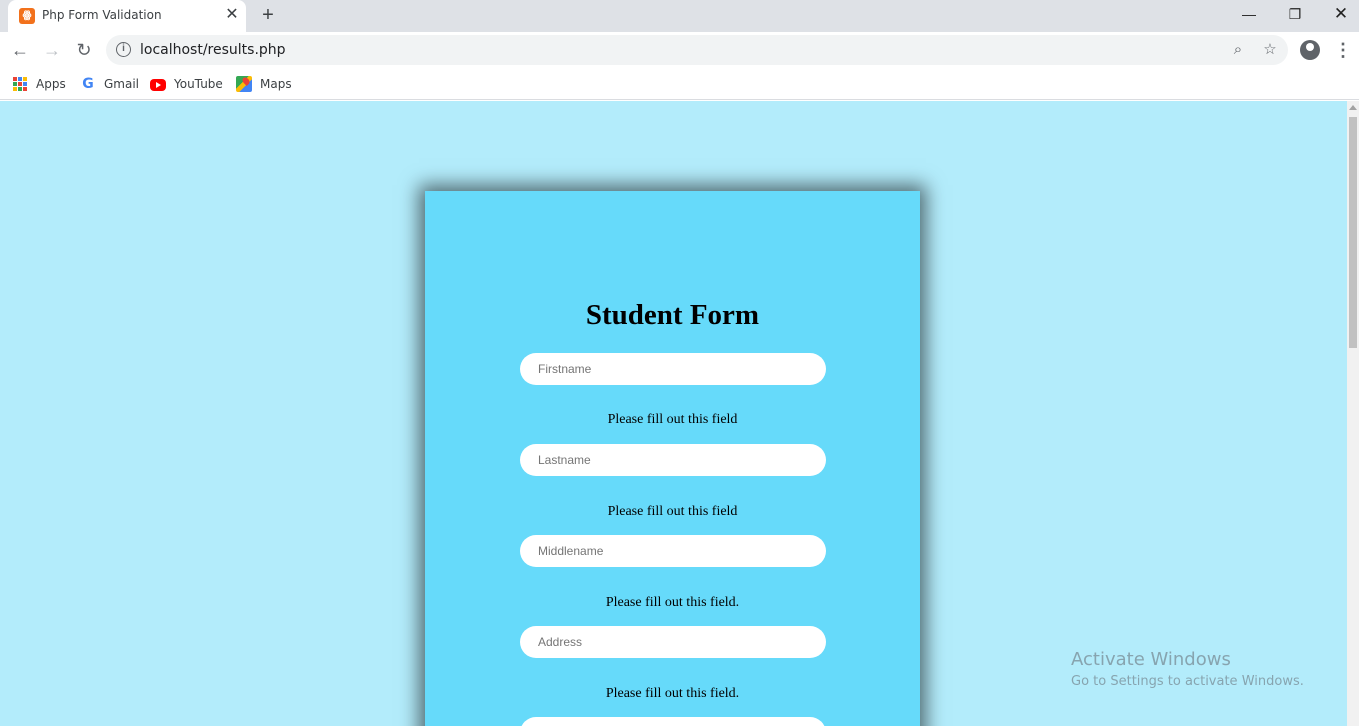 The height and width of the screenshot is (726, 1359). I want to click on reload-icon: ↻, so click(84, 50).